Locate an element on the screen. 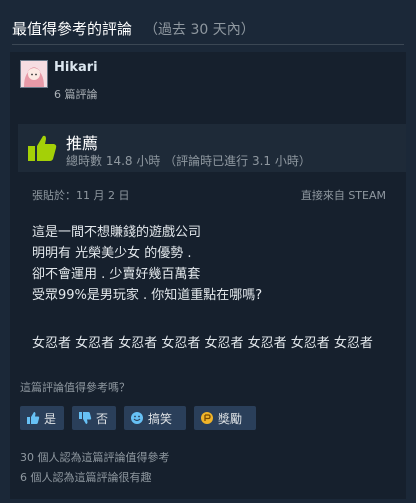 This screenshot has height=503, width=416. review-line: 明明有 光榮美少女 的優勢 . is located at coordinates (112, 253).